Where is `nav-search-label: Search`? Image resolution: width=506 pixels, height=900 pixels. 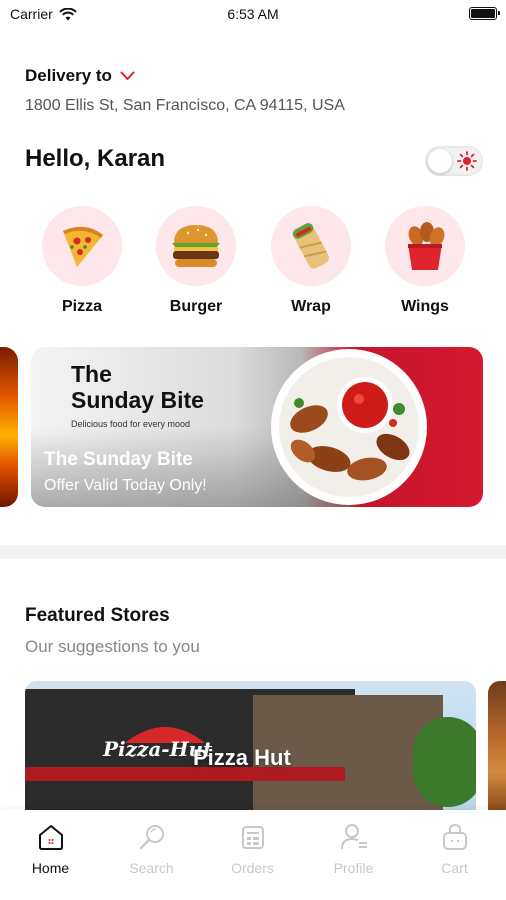 nav-search-label: Search is located at coordinates (151, 868).